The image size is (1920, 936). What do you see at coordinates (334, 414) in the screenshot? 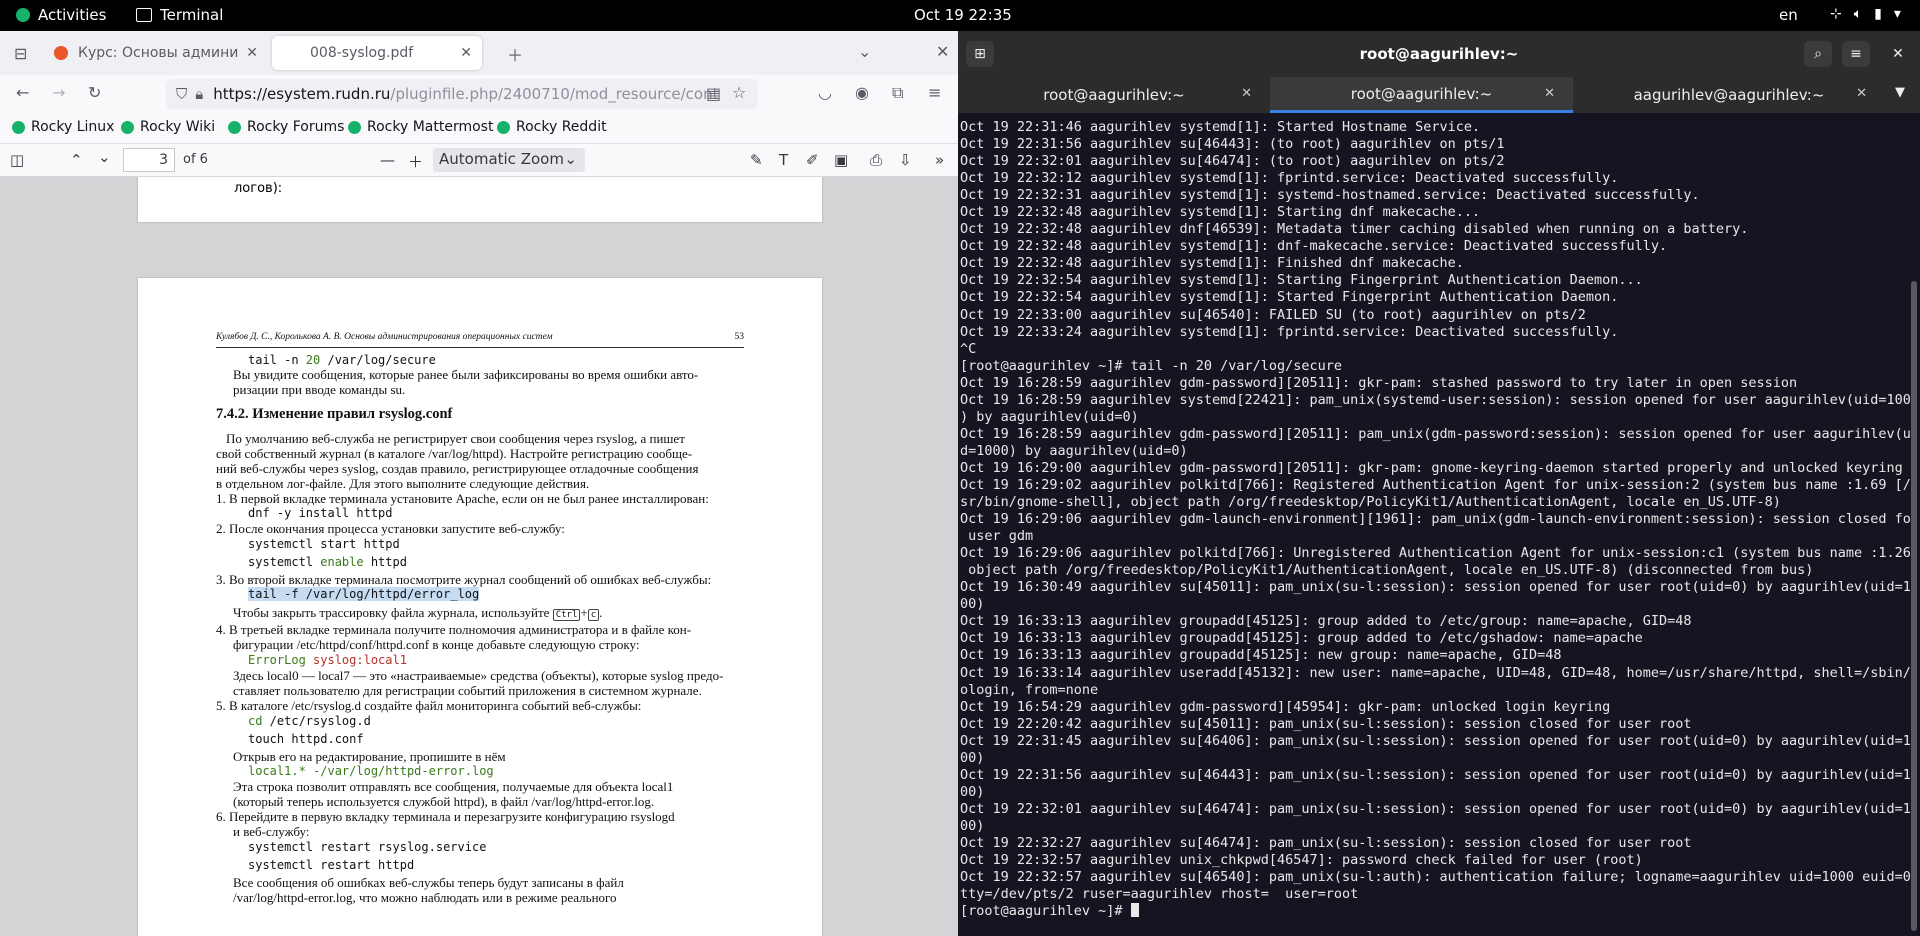
I see `section-heading: 7.4.2. Изменение правил rsyslog.conf` at bounding box center [334, 414].